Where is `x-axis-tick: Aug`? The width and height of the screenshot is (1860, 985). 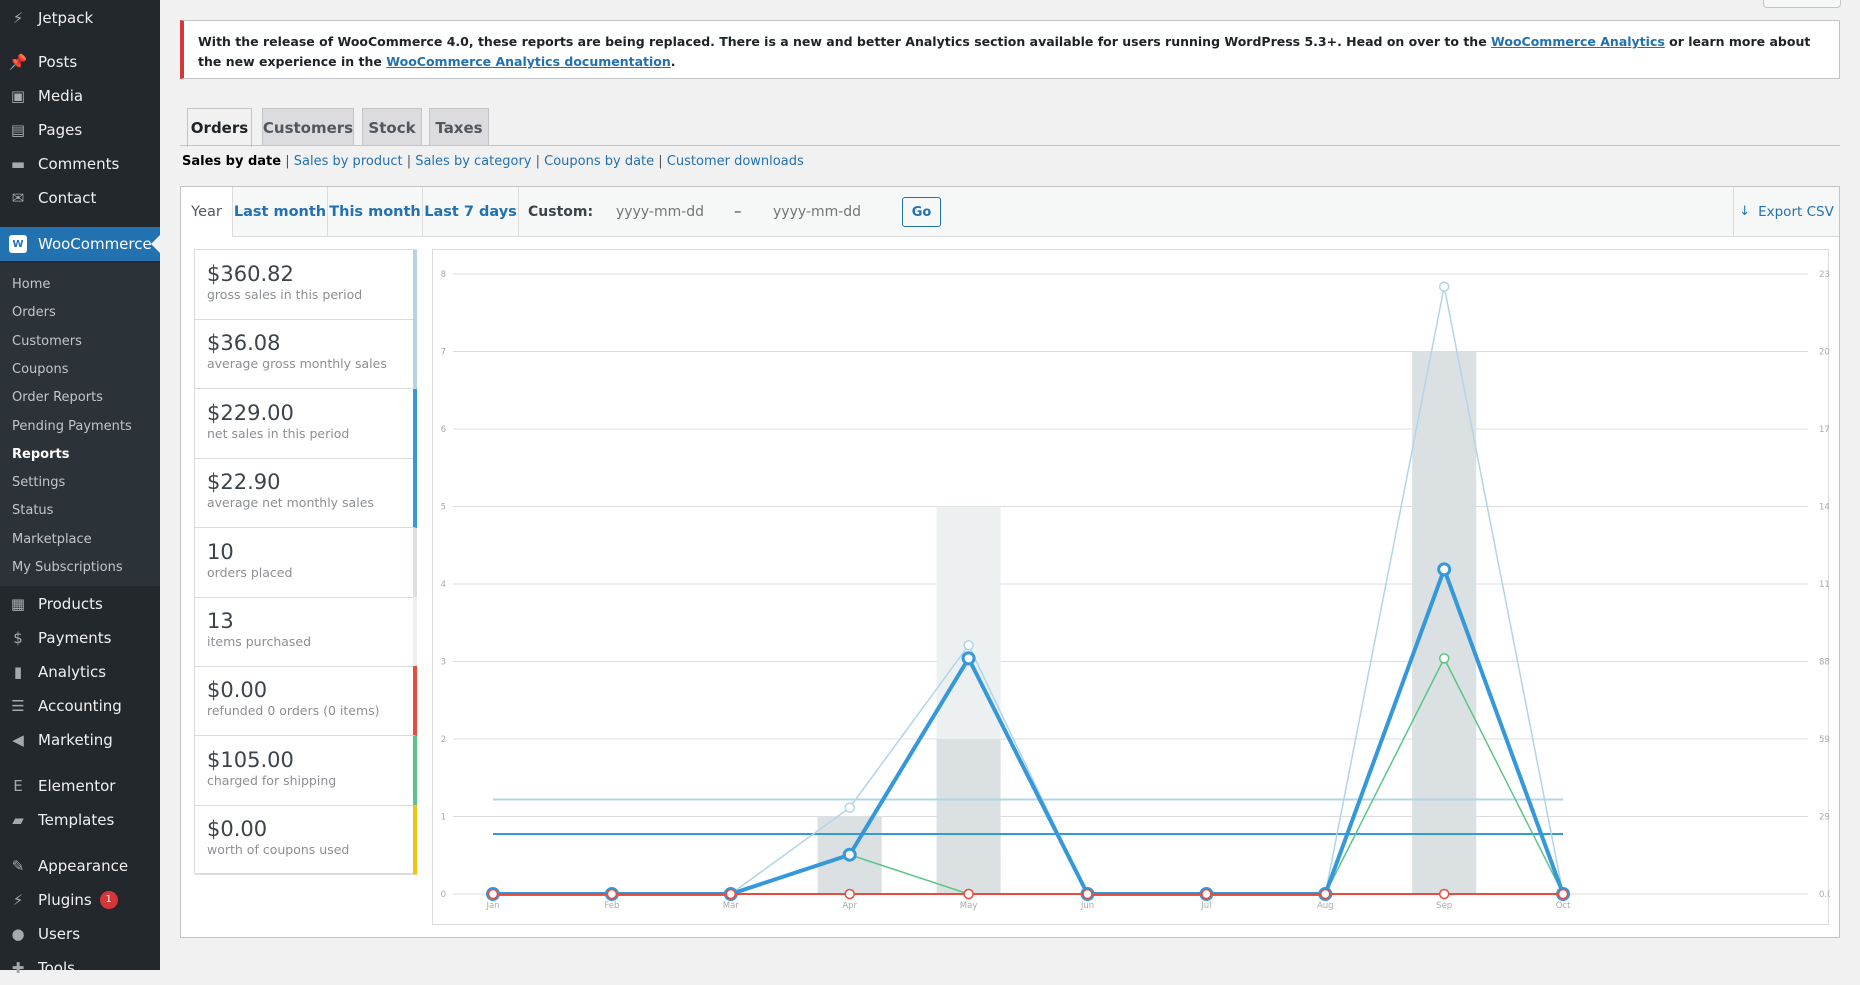
x-axis-tick: Aug is located at coordinates (1325, 906).